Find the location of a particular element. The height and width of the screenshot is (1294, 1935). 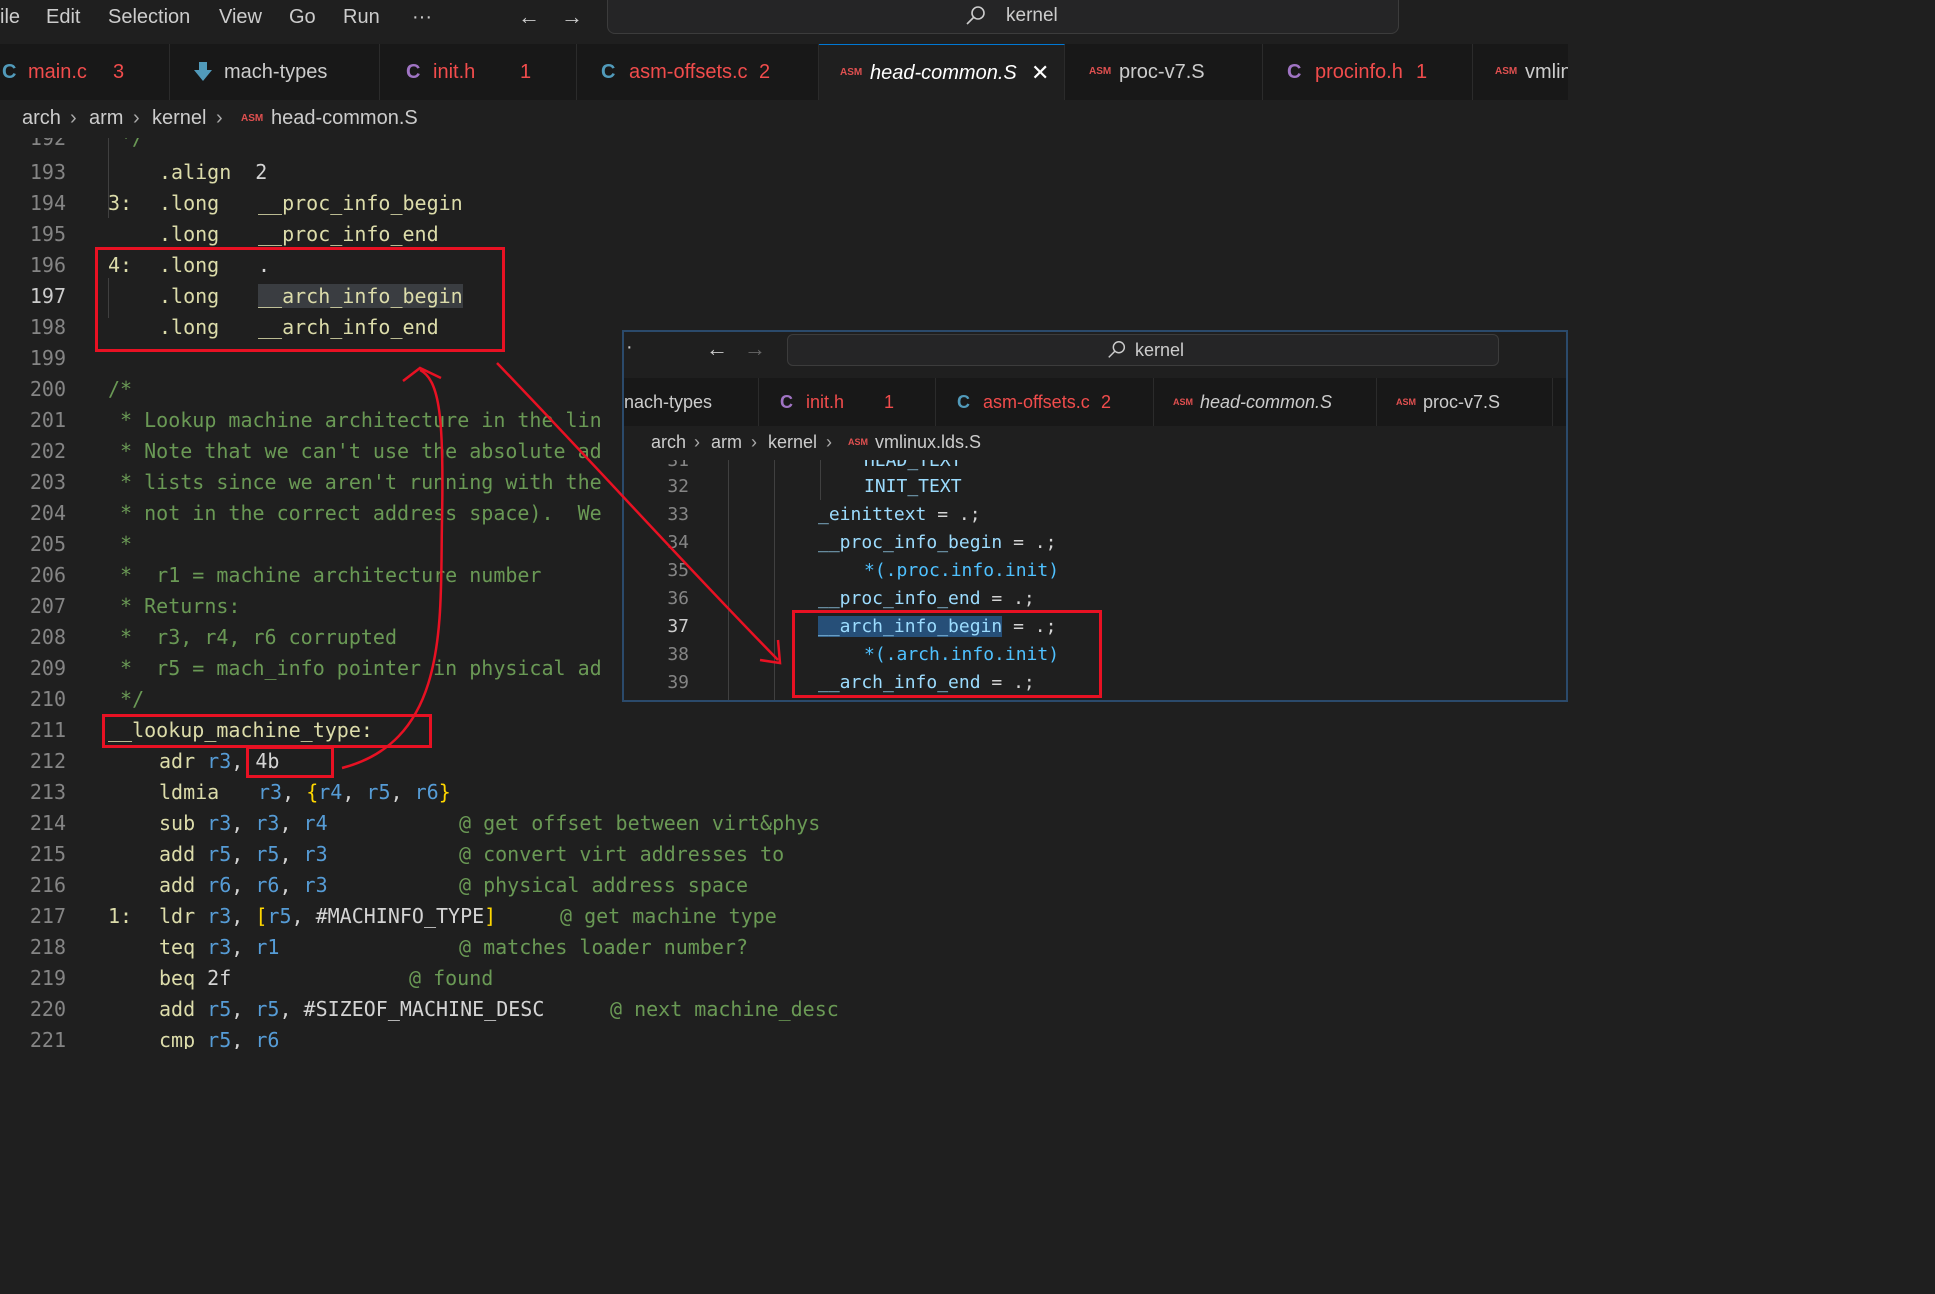

code-comment: @ get offset between virt&phys is located at coordinates (640, 823).